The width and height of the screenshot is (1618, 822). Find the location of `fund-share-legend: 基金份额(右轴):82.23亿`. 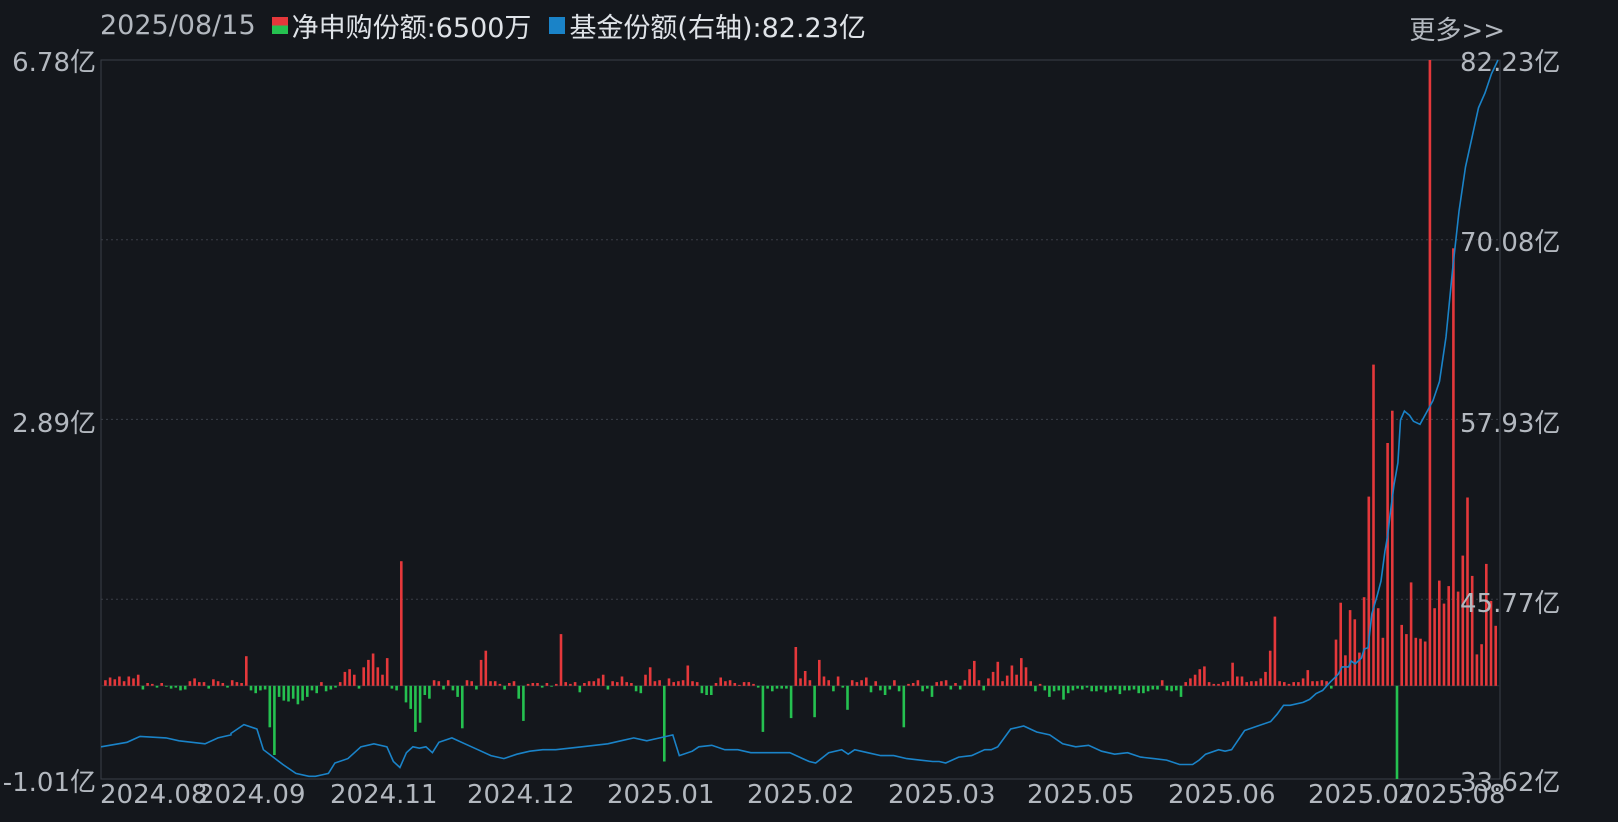

fund-share-legend: 基金份额(右轴):82.23亿 is located at coordinates (717, 28).